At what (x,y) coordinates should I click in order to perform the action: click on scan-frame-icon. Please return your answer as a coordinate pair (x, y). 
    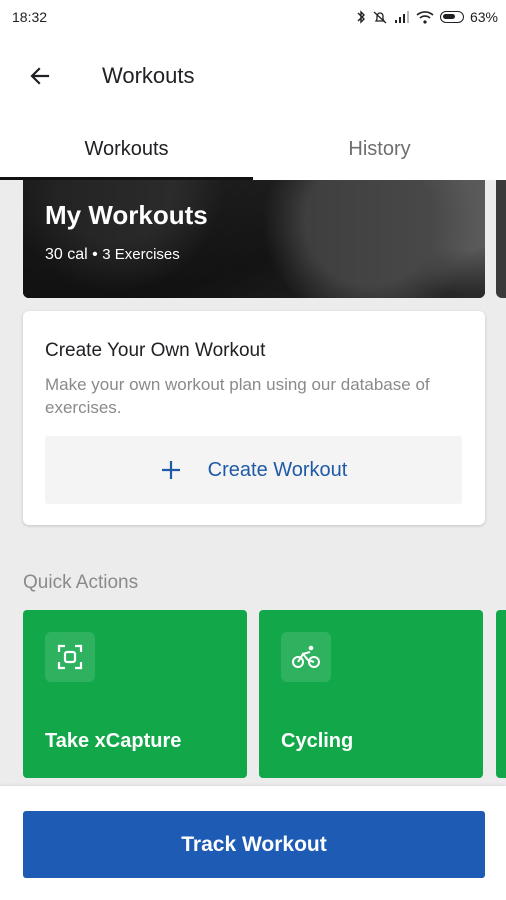
    Looking at the image, I should click on (70, 657).